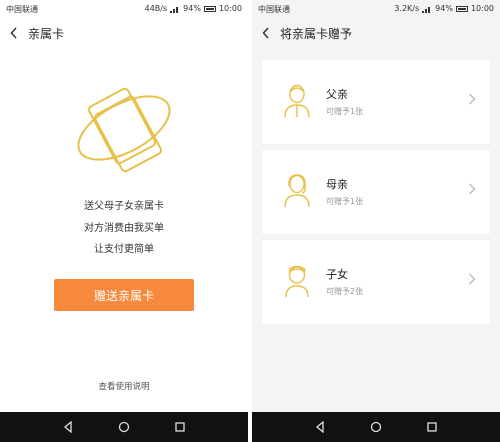 The height and width of the screenshot is (442, 500). What do you see at coordinates (297, 281) in the screenshot?
I see `child-avatar-icon` at bounding box center [297, 281].